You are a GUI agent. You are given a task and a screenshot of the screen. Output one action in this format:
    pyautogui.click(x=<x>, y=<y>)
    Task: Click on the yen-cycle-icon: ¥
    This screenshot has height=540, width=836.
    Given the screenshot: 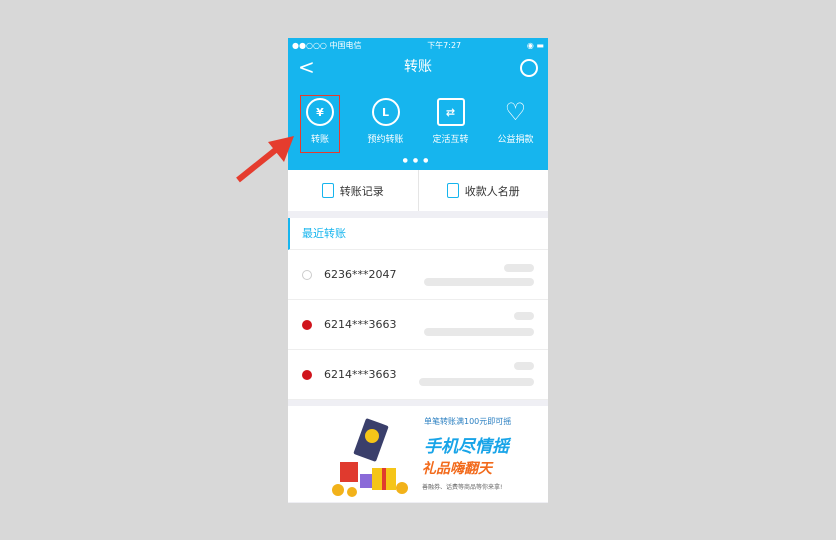 What is the action you would take?
    pyautogui.click(x=320, y=112)
    